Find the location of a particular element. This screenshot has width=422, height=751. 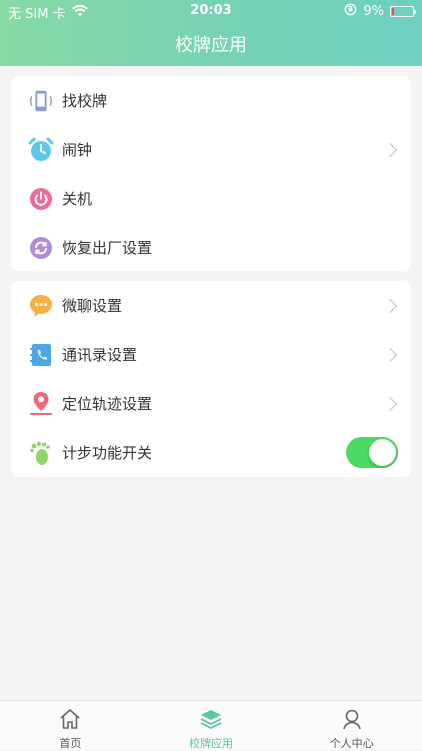

page-title: 校牌应用 is located at coordinates (211, 45).